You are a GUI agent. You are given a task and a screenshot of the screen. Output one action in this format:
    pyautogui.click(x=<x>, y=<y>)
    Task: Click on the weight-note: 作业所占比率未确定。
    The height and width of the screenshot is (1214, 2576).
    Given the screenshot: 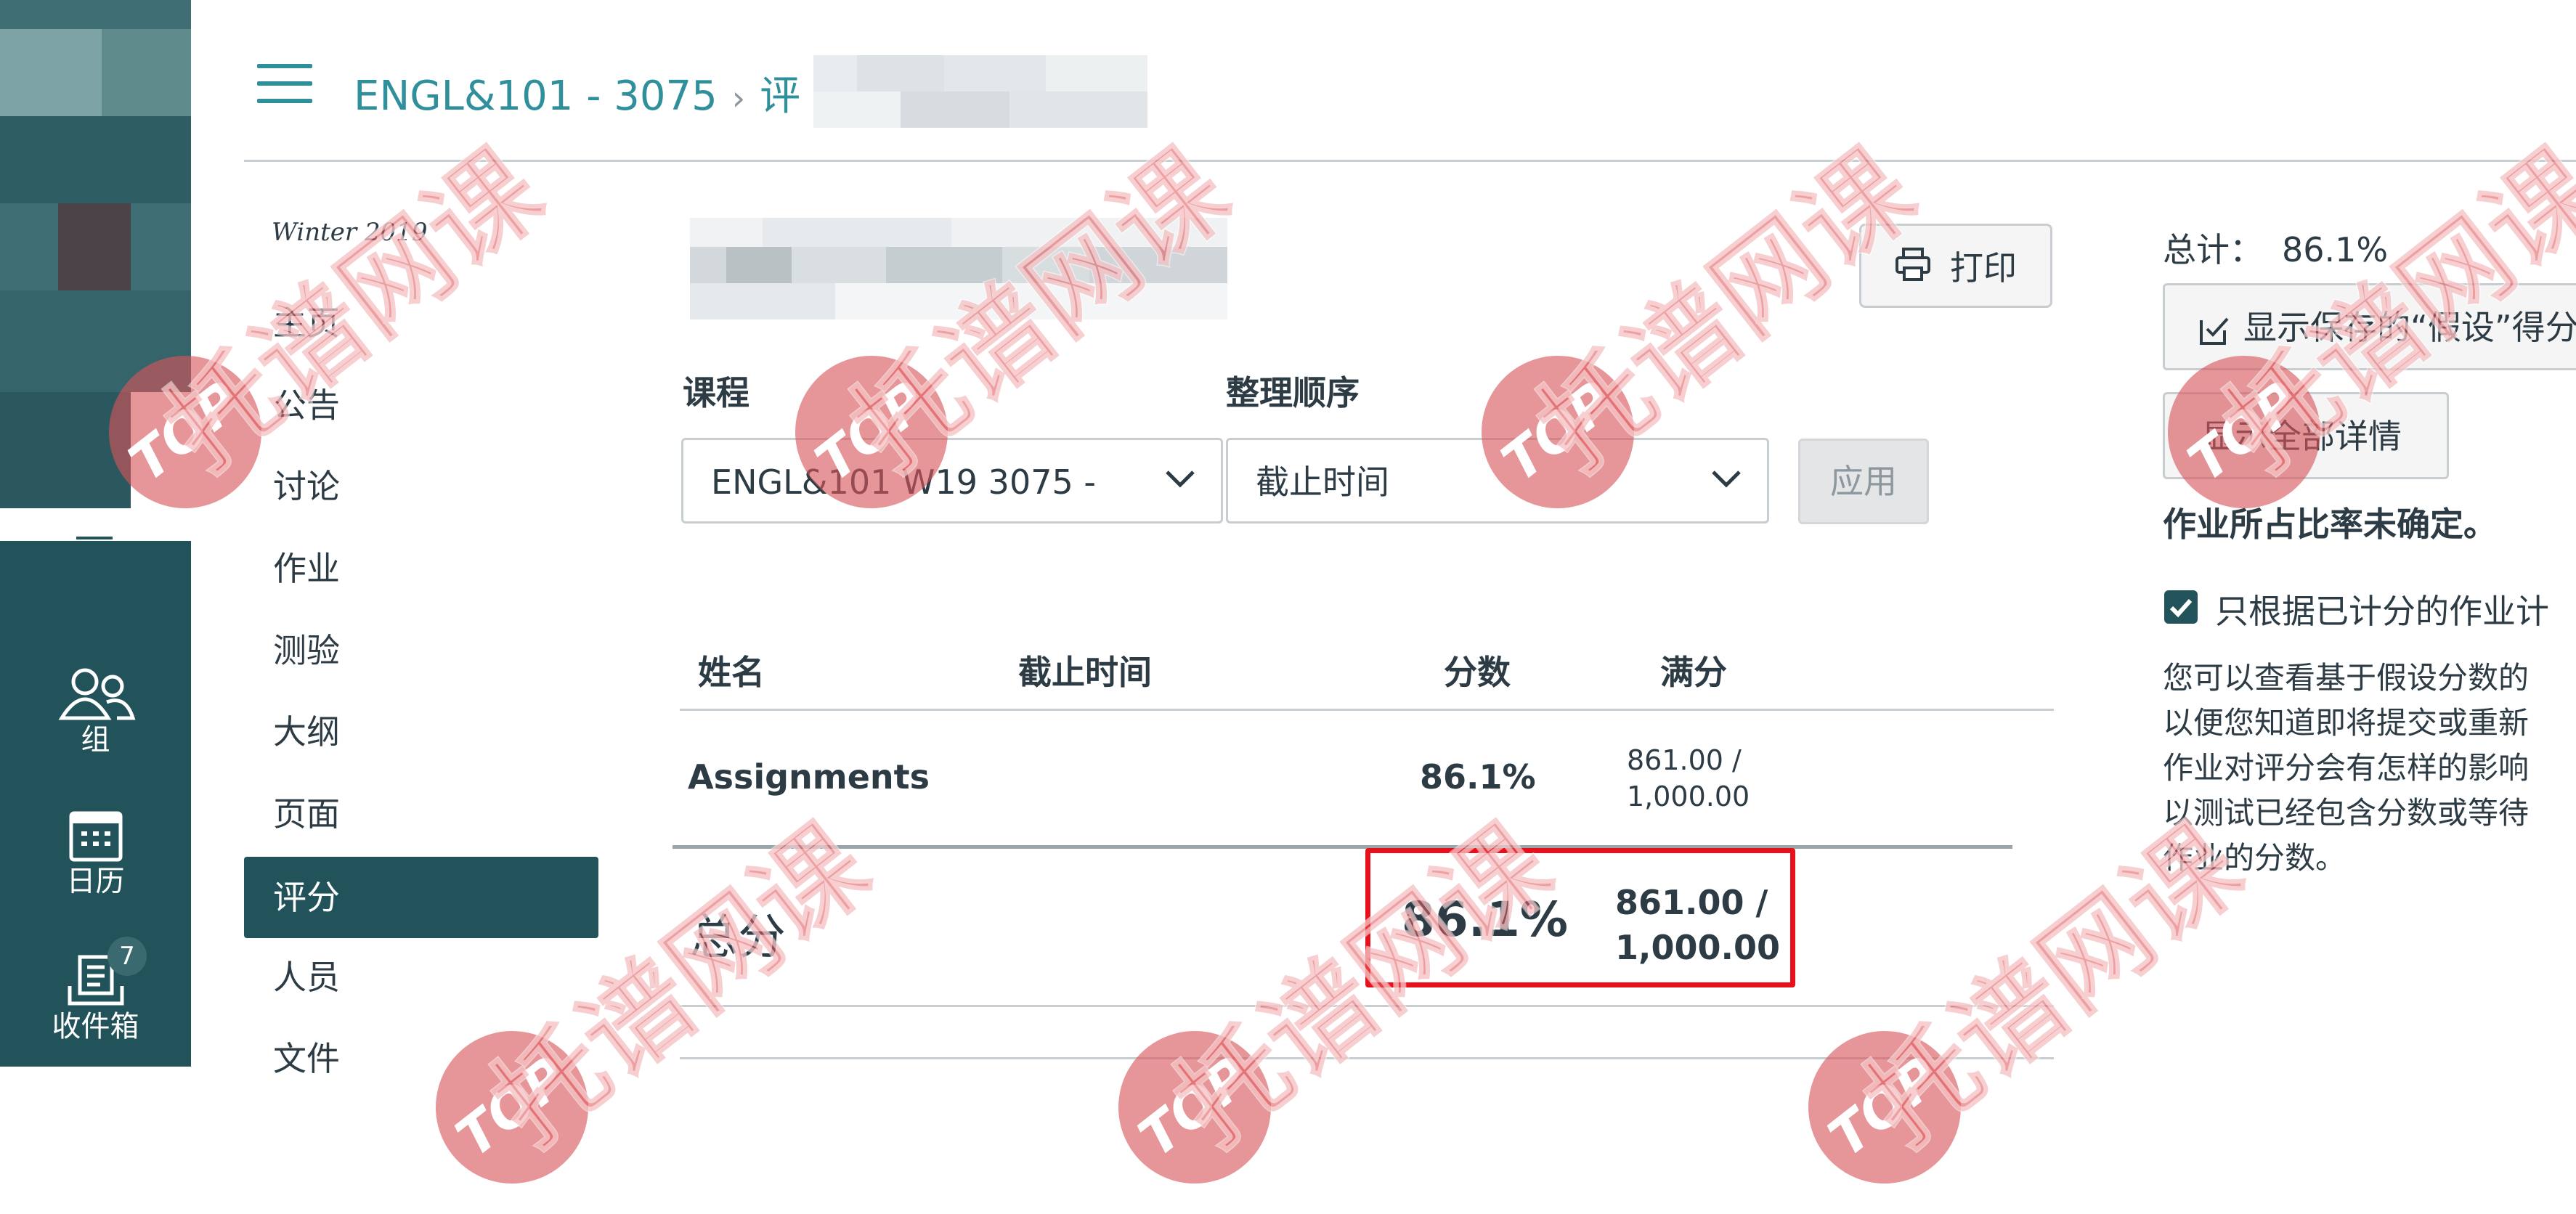 What is the action you would take?
    pyautogui.click(x=2330, y=524)
    